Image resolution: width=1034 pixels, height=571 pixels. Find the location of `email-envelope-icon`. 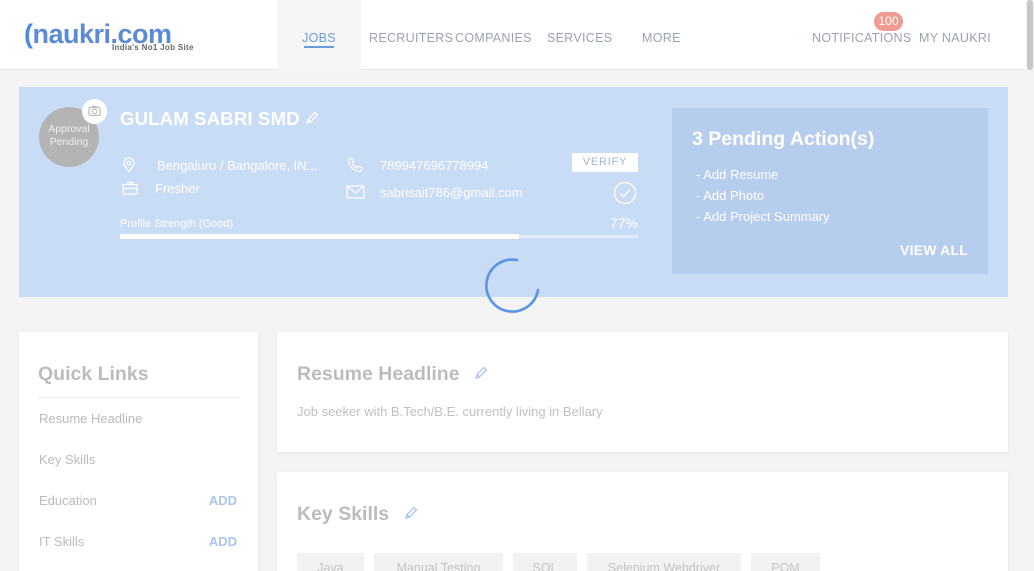

email-envelope-icon is located at coordinates (355, 194).